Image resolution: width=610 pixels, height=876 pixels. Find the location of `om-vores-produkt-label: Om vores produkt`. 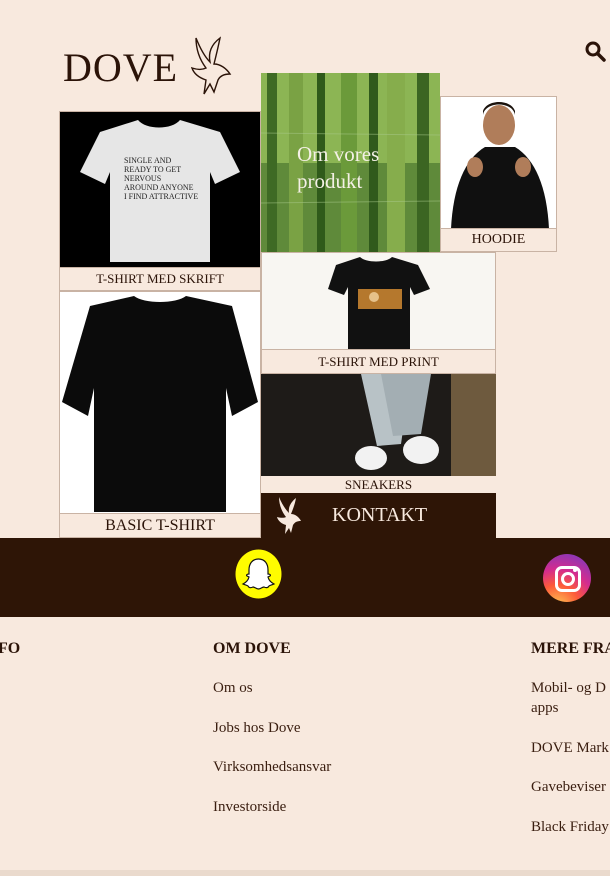

om-vores-produkt-label: Om vores produkt is located at coordinates (338, 167).